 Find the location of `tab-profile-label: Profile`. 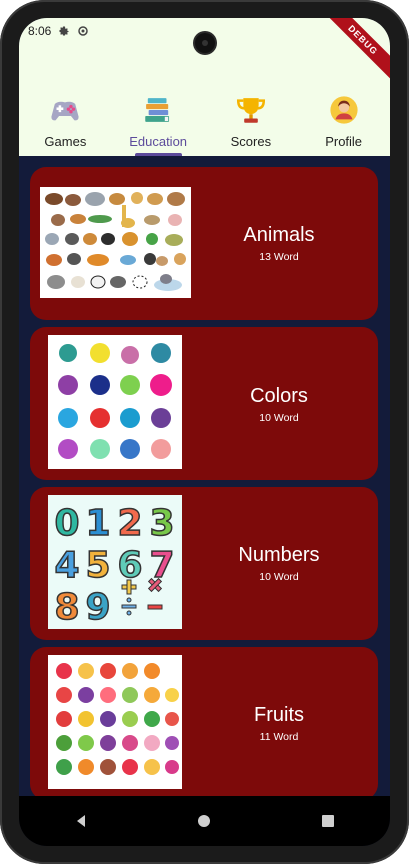

tab-profile-label: Profile is located at coordinates (344, 141).